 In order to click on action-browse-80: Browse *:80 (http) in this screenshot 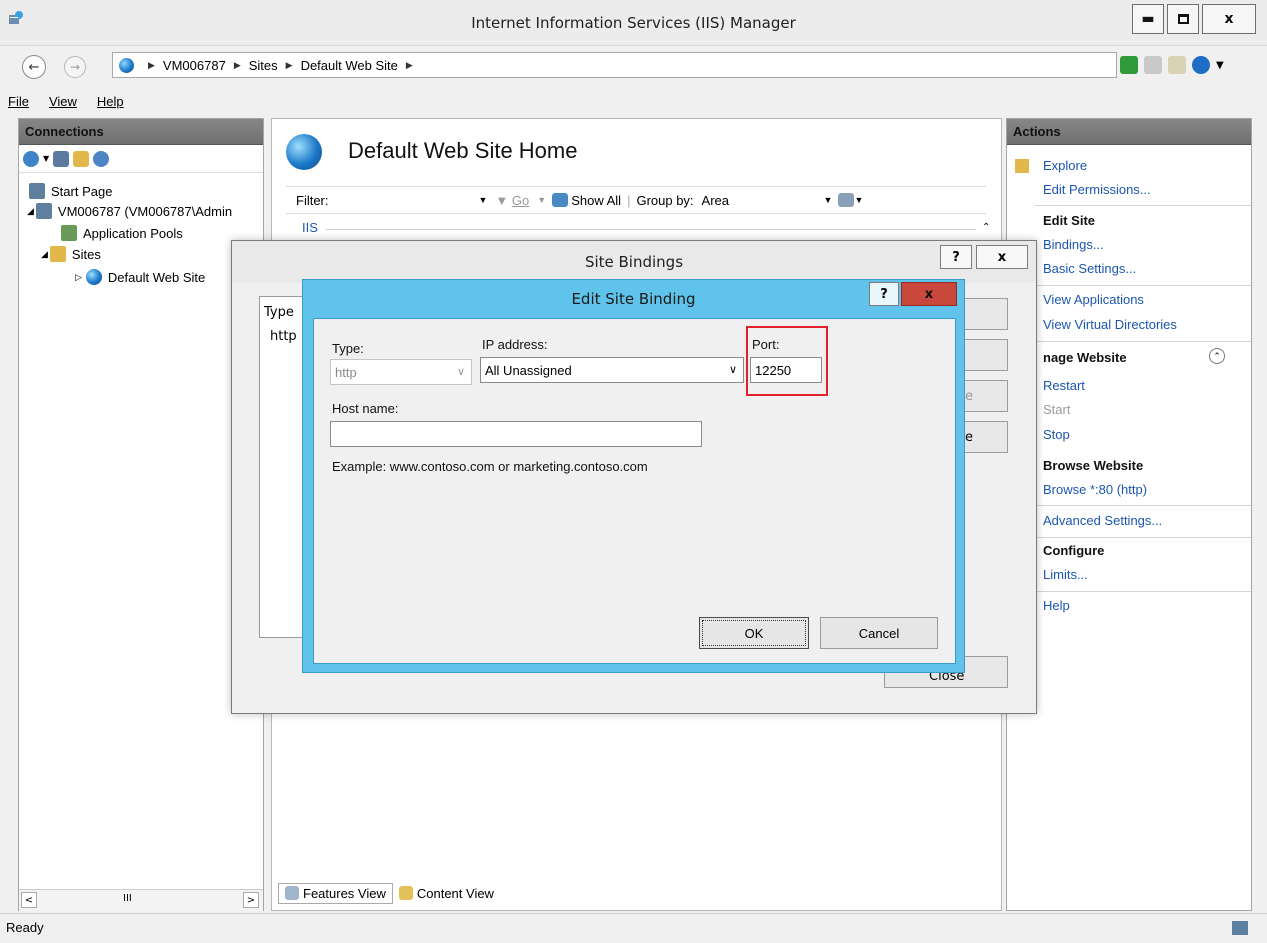, I will do `click(1095, 489)`.